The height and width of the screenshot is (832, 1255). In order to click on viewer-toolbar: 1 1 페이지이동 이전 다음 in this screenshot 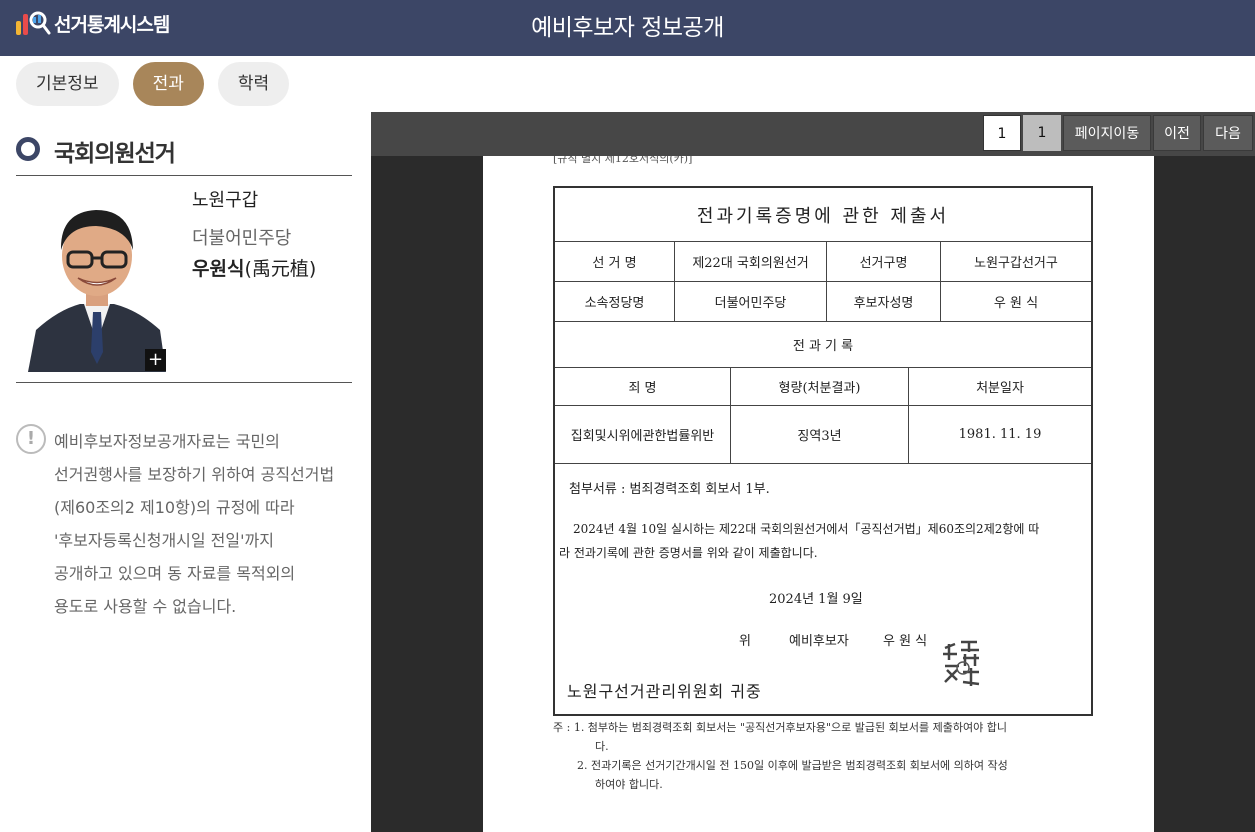, I will do `click(813, 134)`.